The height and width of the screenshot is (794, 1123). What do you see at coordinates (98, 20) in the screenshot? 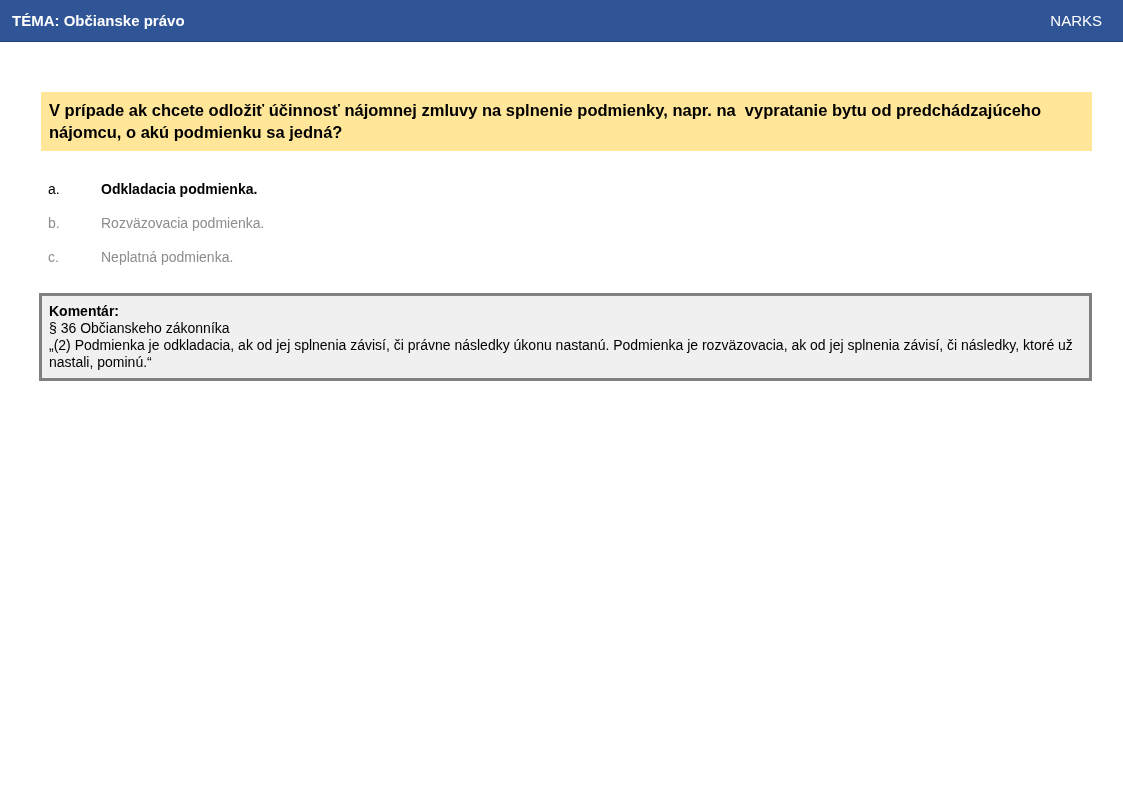
I see `topic-title: TÉMA: Občianske právo` at bounding box center [98, 20].